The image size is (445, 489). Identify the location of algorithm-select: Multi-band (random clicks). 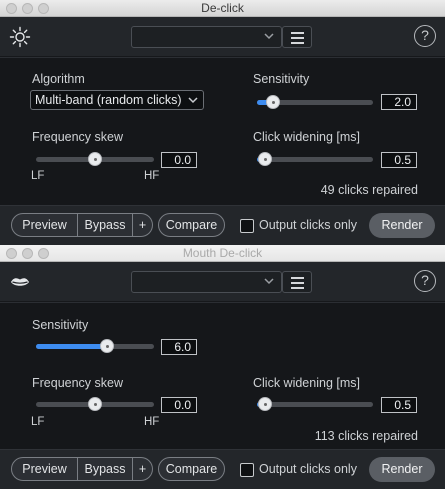
(117, 100).